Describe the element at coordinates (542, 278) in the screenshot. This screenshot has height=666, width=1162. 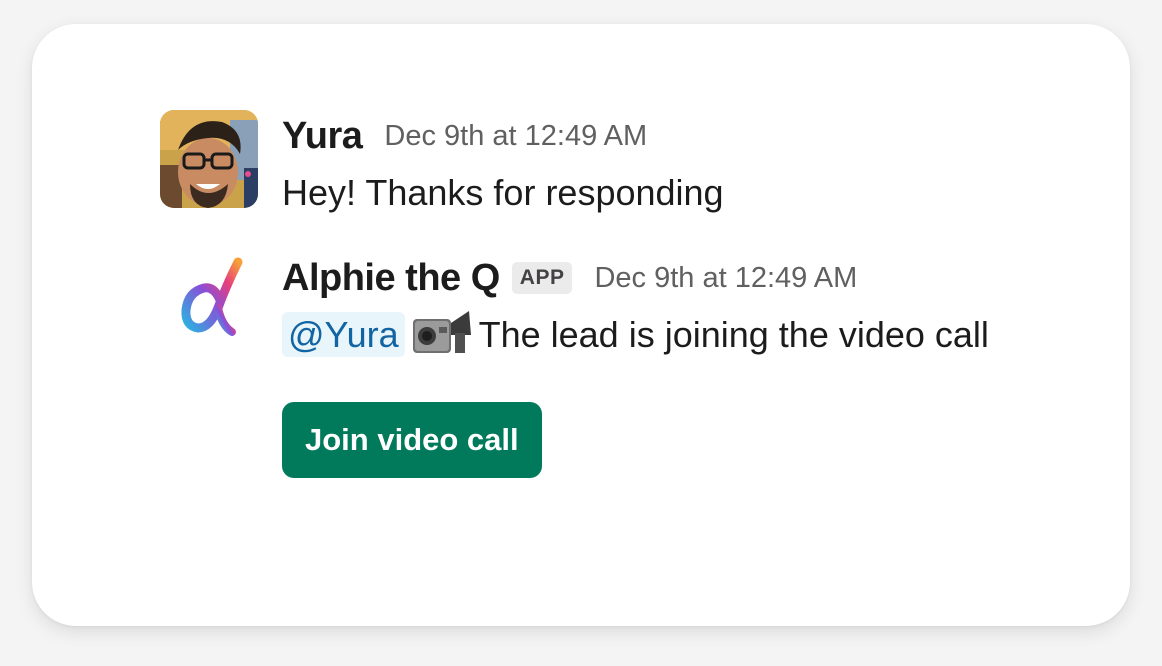
I see `app-badge: APP` at that location.